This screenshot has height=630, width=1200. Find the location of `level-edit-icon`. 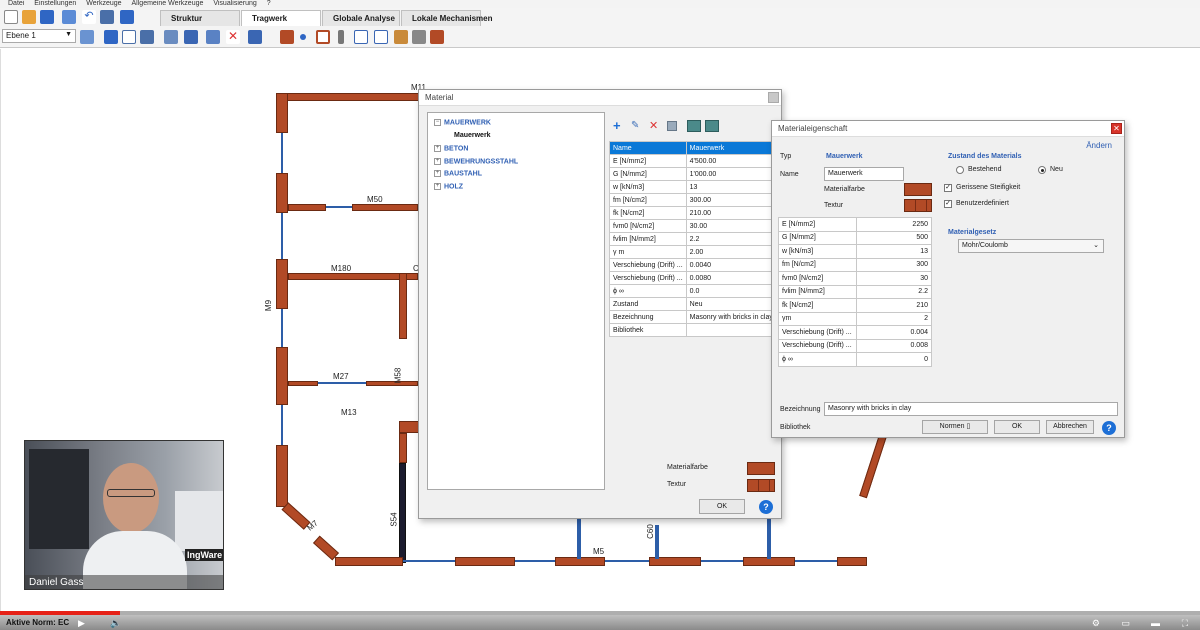

level-edit-icon is located at coordinates (87, 37).